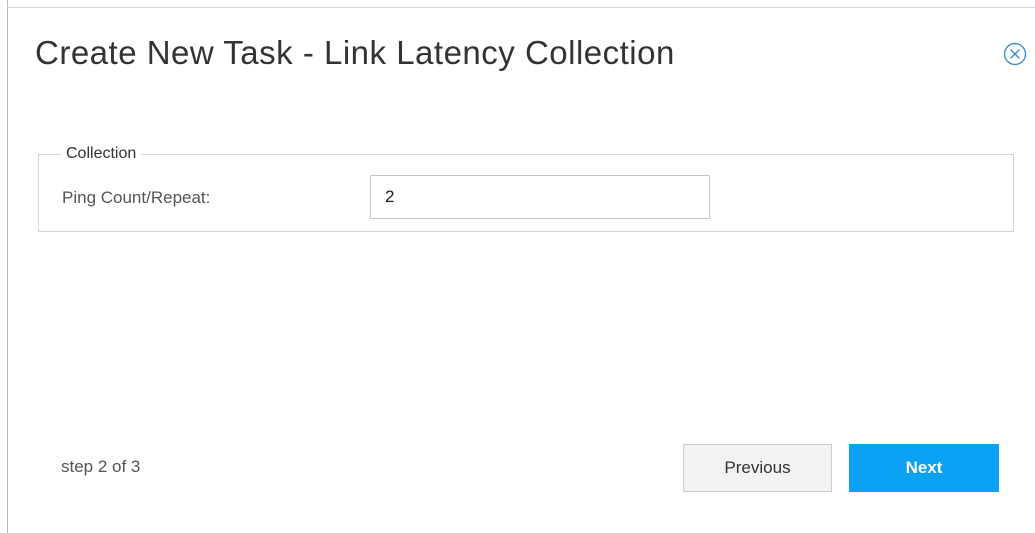 The width and height of the screenshot is (1035, 533). Describe the element at coordinates (924, 468) in the screenshot. I see `next-button: Next` at that location.